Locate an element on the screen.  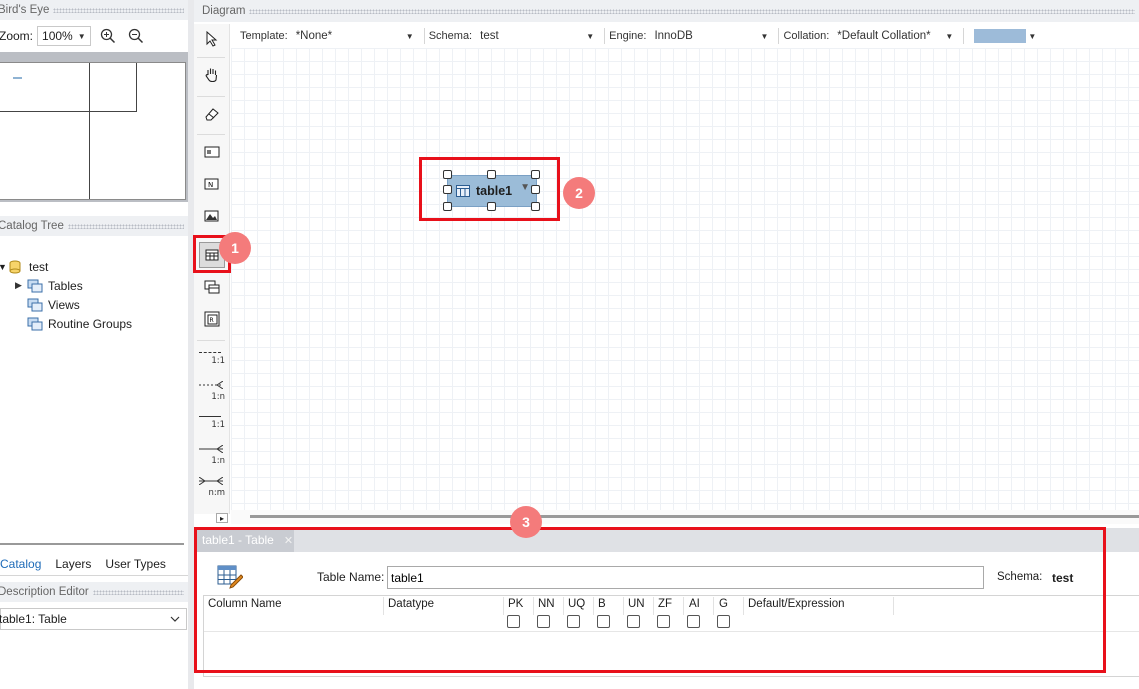
hand-icon is located at coordinates (211, 75).